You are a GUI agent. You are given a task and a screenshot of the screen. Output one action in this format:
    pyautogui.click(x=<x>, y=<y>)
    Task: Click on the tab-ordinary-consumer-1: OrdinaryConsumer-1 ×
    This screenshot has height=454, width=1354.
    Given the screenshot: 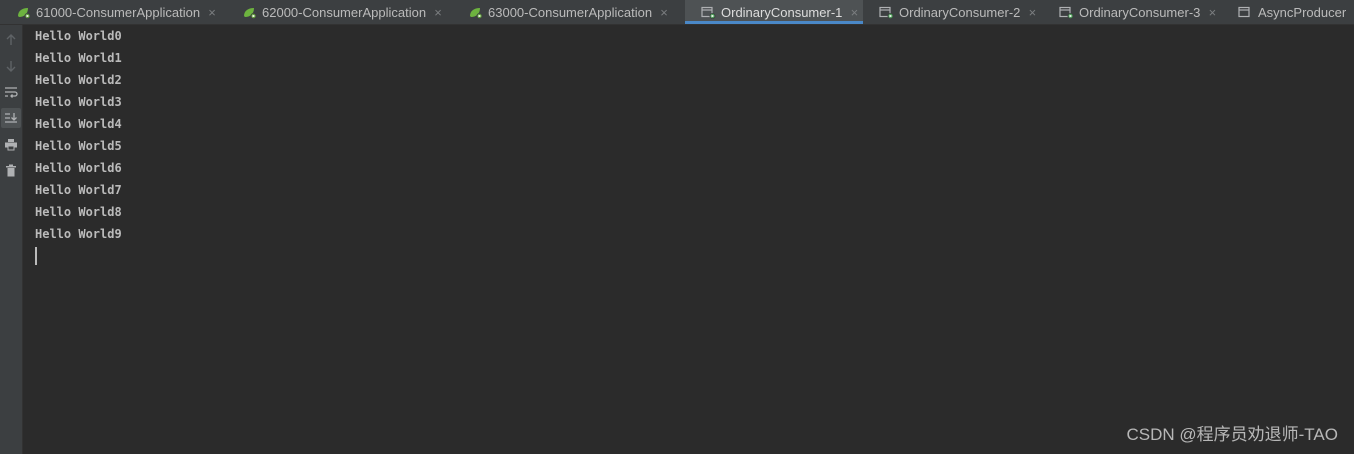 What is the action you would take?
    pyautogui.click(x=774, y=12)
    